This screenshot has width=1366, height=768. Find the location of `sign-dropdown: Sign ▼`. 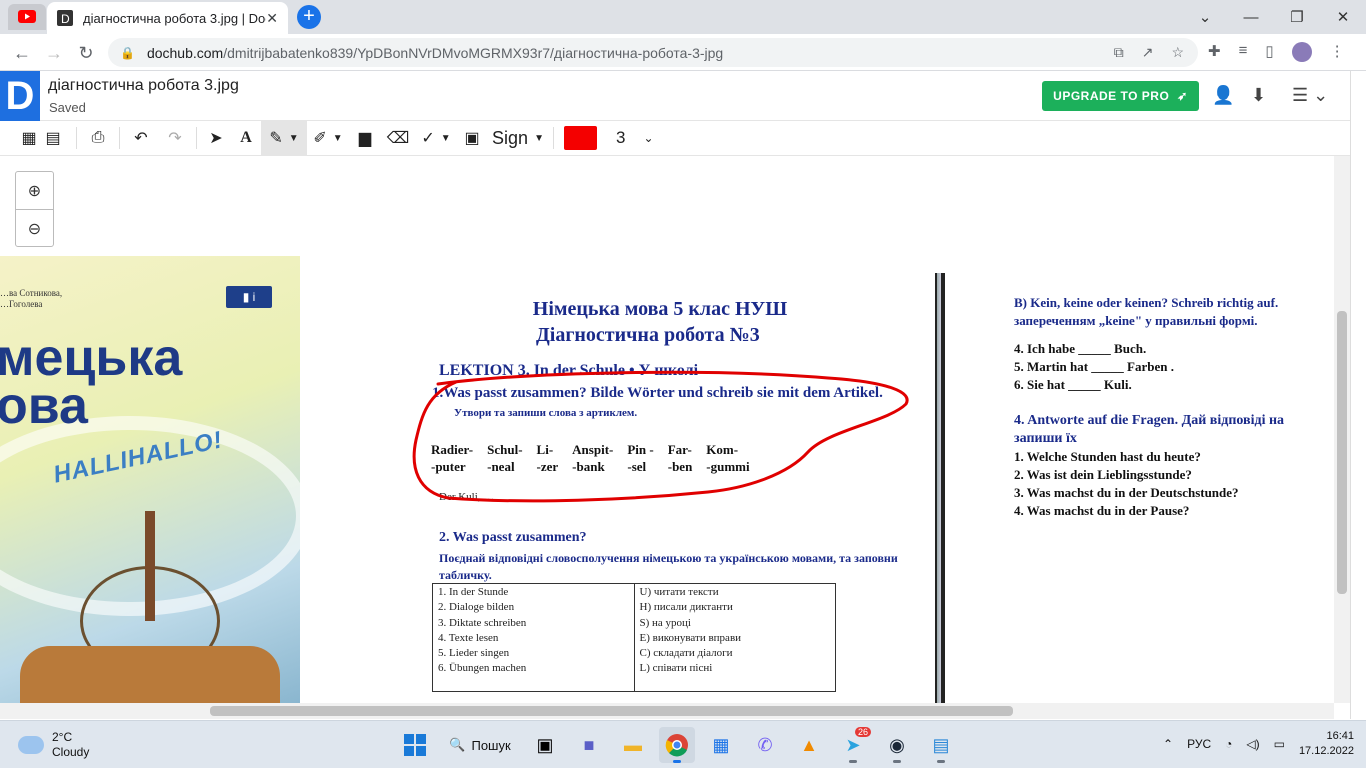

sign-dropdown: Sign ▼ is located at coordinates (518, 138).